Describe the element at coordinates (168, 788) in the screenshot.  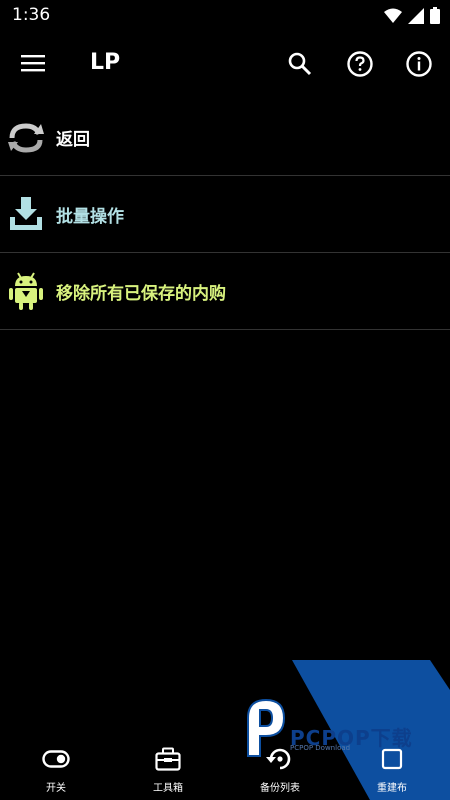
I see `nav-label: 工具箱` at that location.